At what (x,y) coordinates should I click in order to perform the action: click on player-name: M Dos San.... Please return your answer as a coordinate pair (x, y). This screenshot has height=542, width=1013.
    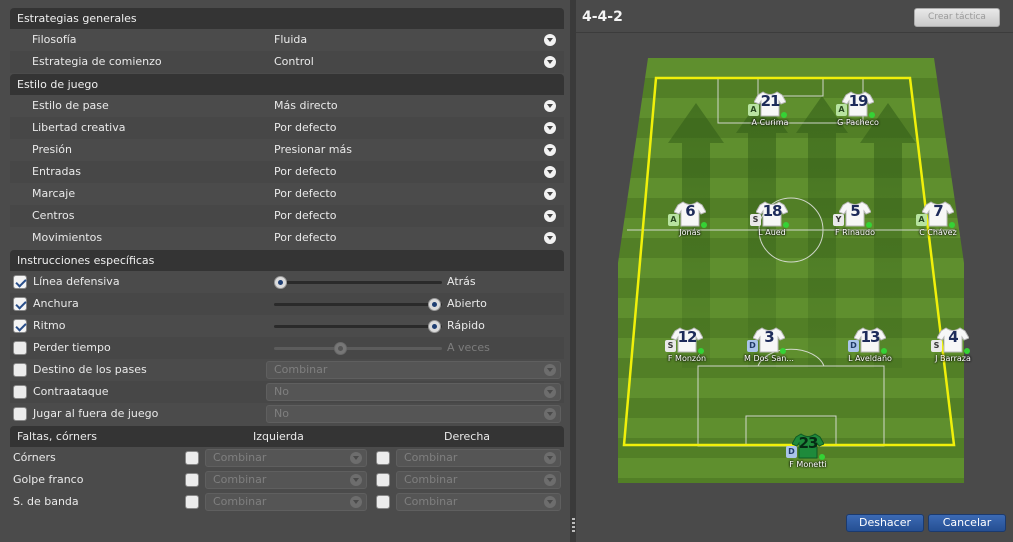
    Looking at the image, I should click on (769, 358).